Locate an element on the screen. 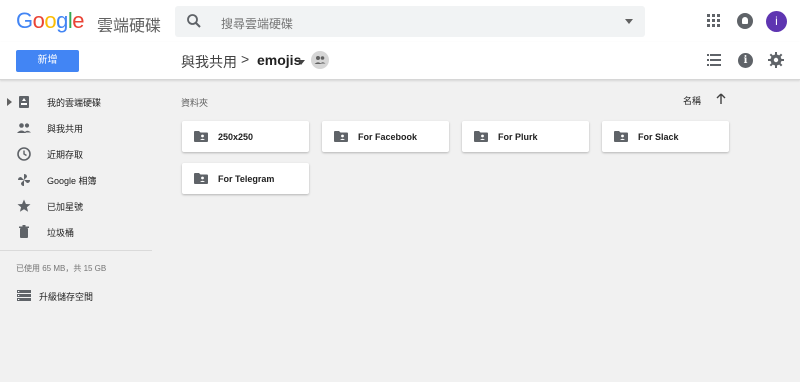 This screenshot has width=800, height=382. pinwheel-icon is located at coordinates (24, 180).